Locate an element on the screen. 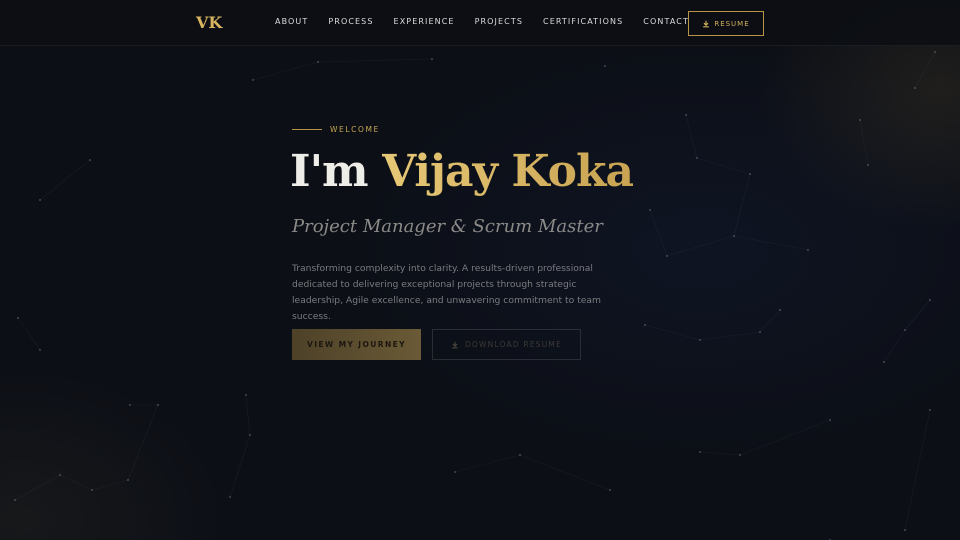 This screenshot has height=540, width=960. nav-link-projects: PROJECTS is located at coordinates (499, 21).